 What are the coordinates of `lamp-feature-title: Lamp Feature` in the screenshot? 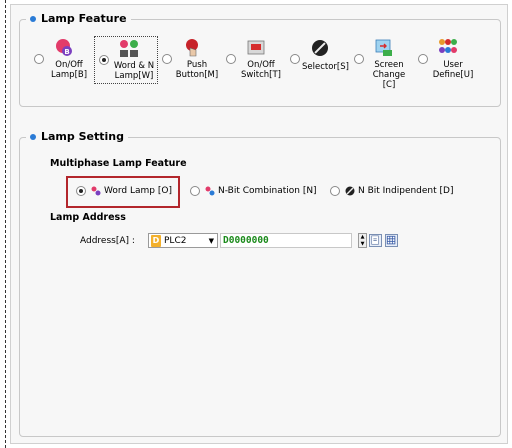 It's located at (78, 18).